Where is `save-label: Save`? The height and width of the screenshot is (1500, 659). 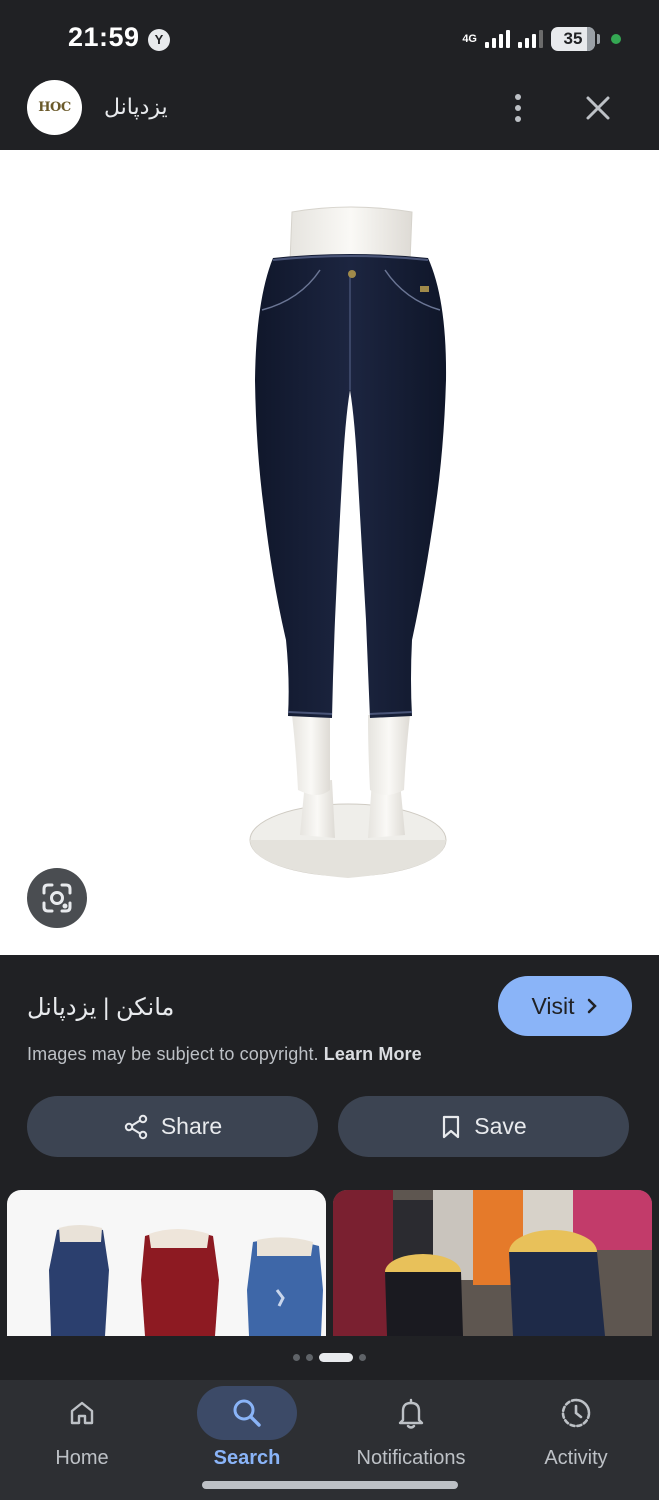
save-label: Save is located at coordinates (500, 1126).